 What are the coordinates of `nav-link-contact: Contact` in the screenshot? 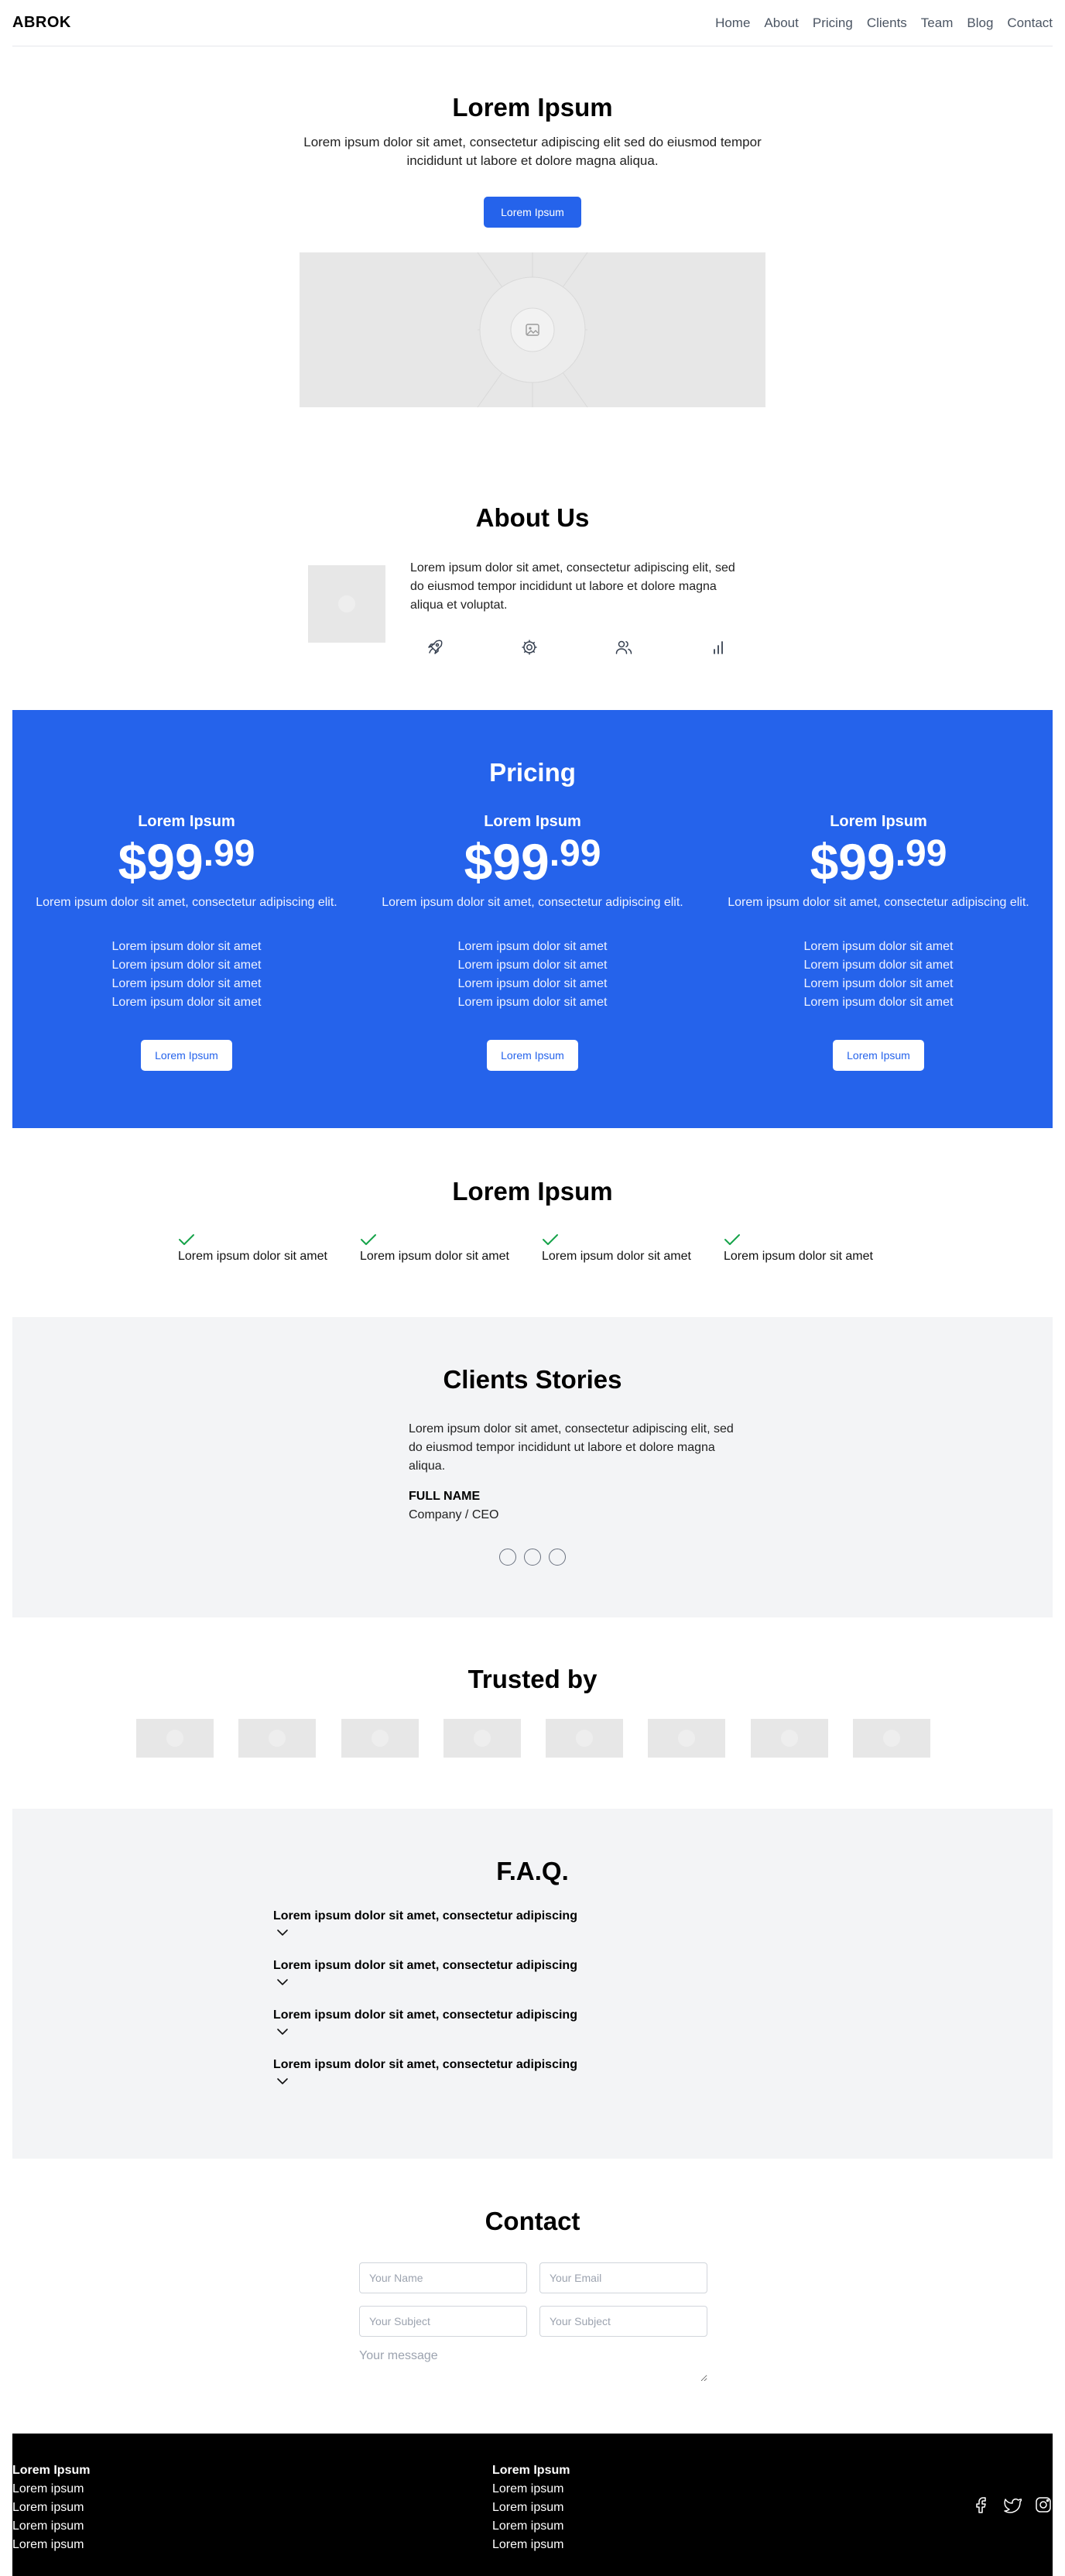 It's located at (1030, 23).